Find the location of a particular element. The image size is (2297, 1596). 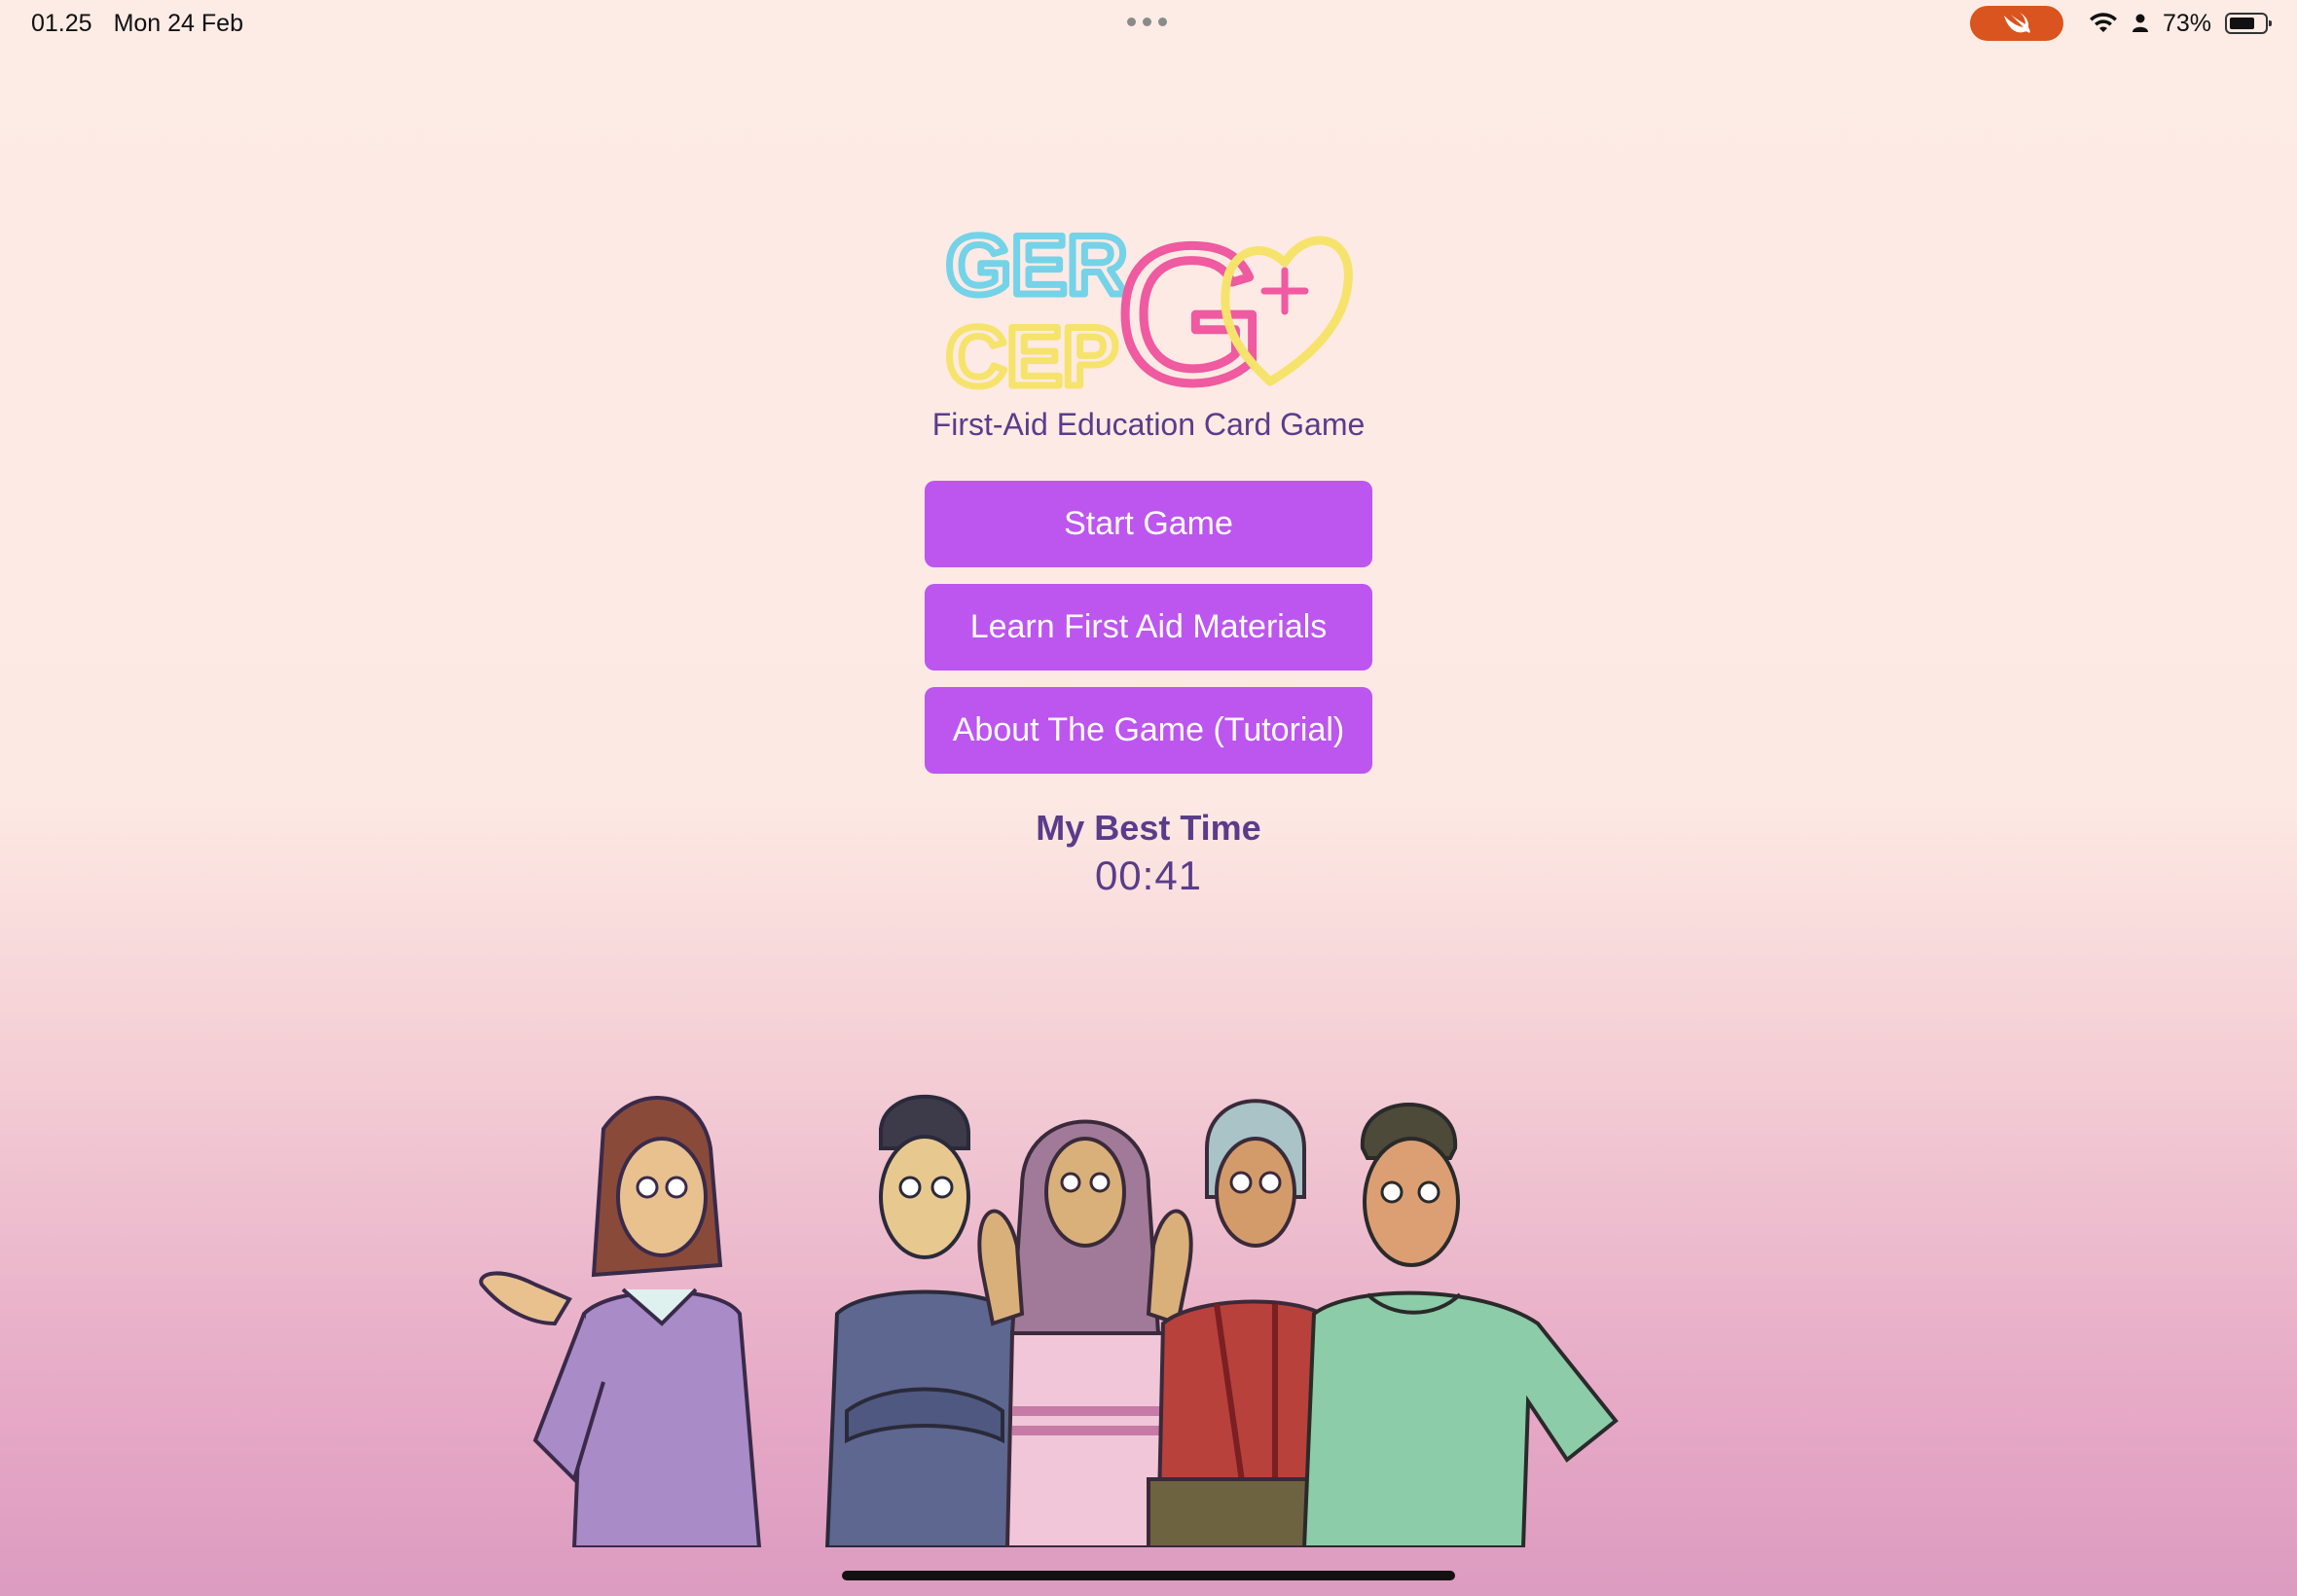

swift-recording-pill is located at coordinates (2016, 23).